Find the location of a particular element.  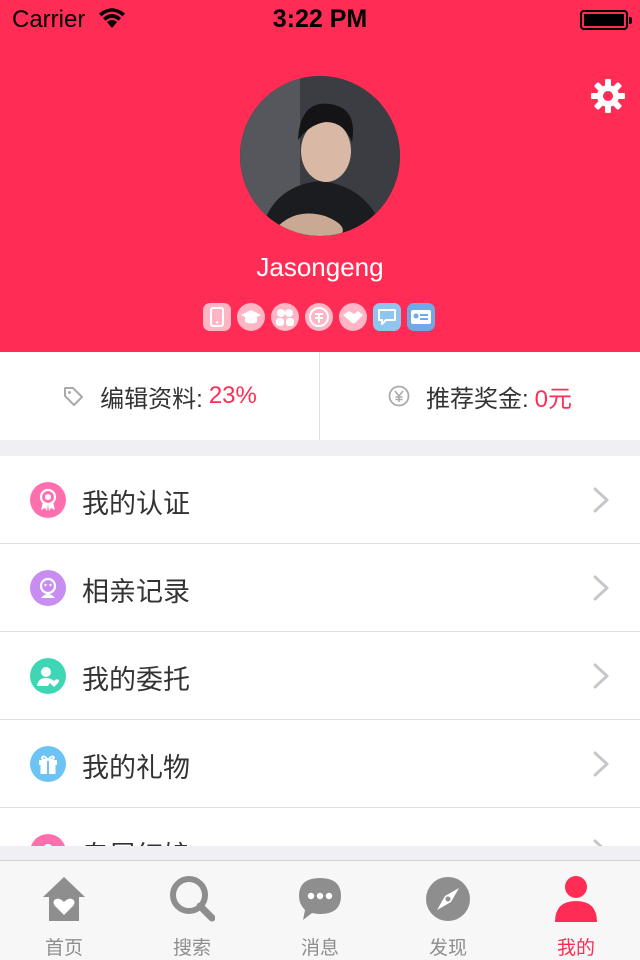

tab-label: 发现 is located at coordinates (447, 948).